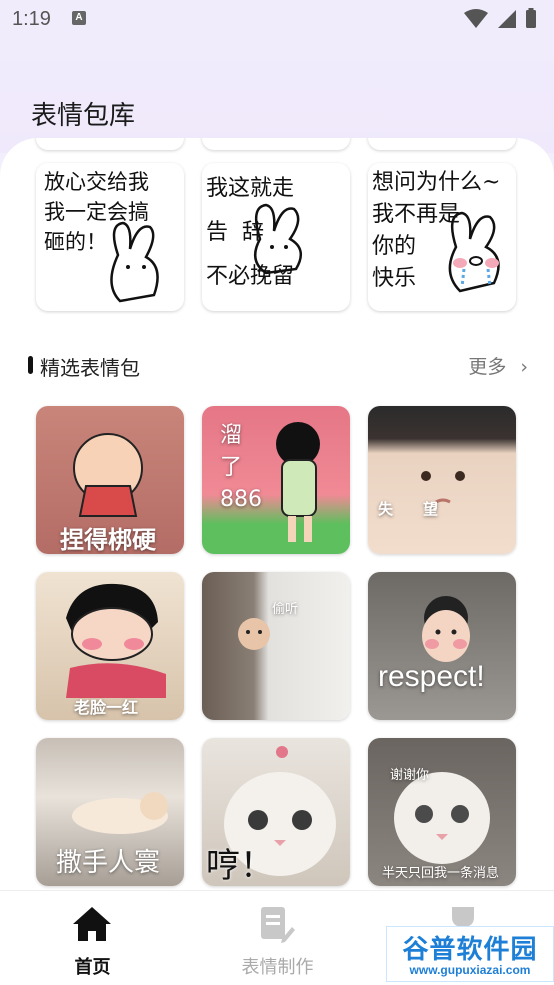 This screenshot has height=985, width=554. I want to click on battery-icon, so click(531, 19).